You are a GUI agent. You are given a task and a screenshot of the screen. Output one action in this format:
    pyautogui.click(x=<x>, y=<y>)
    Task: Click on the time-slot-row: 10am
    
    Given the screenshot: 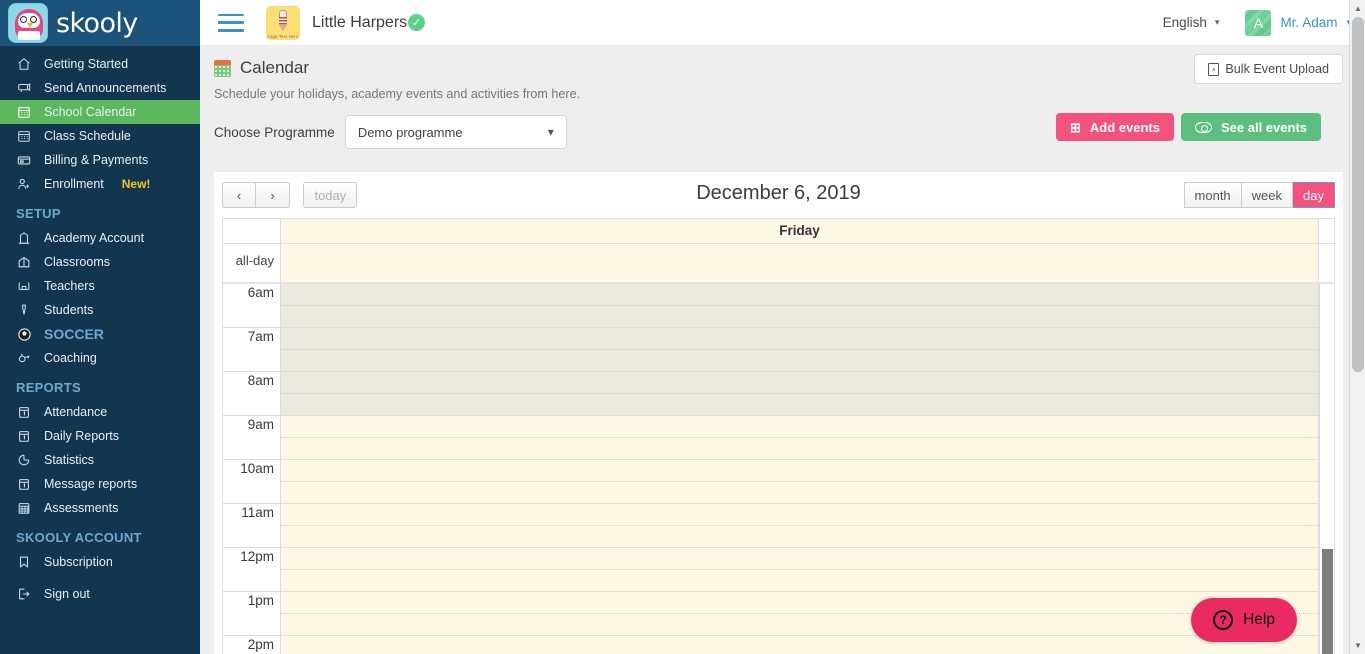 What is the action you would take?
    pyautogui.click(x=778, y=482)
    